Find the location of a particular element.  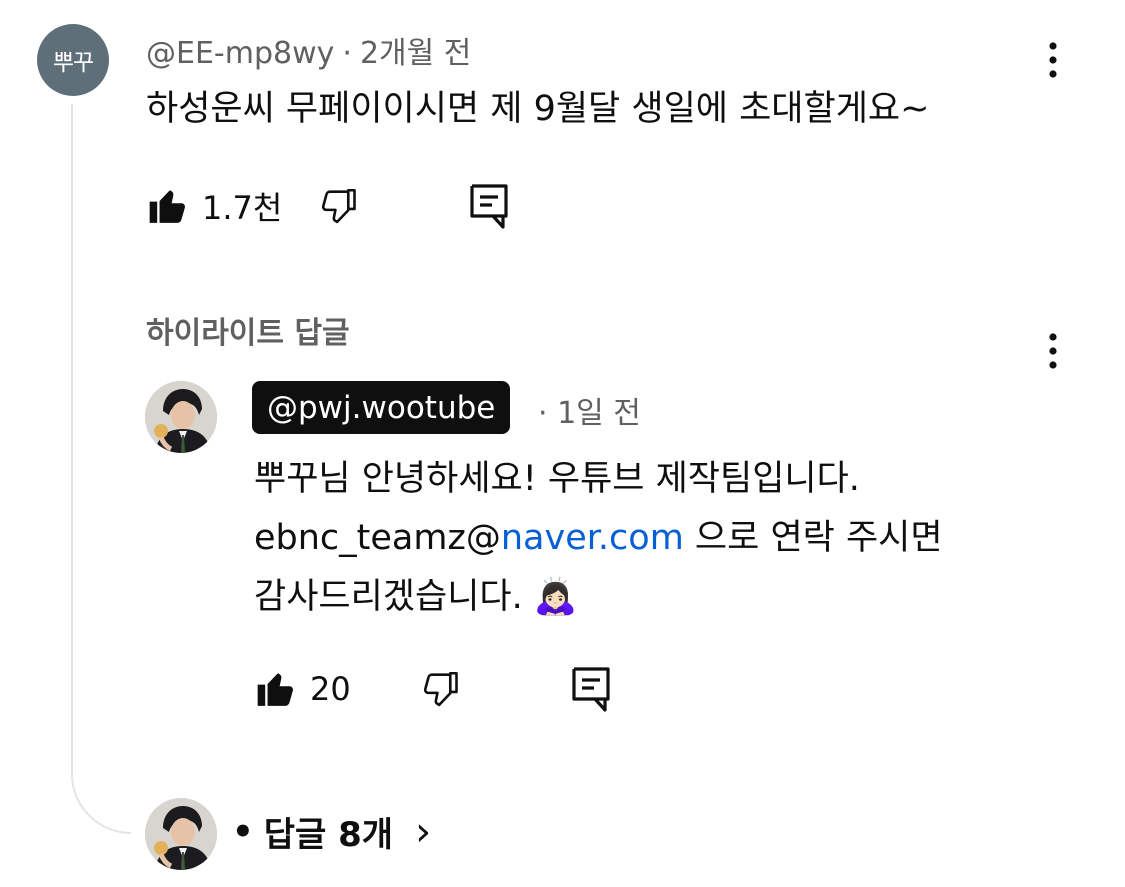

reply-meta: · 1일 전 is located at coordinates (589, 410).